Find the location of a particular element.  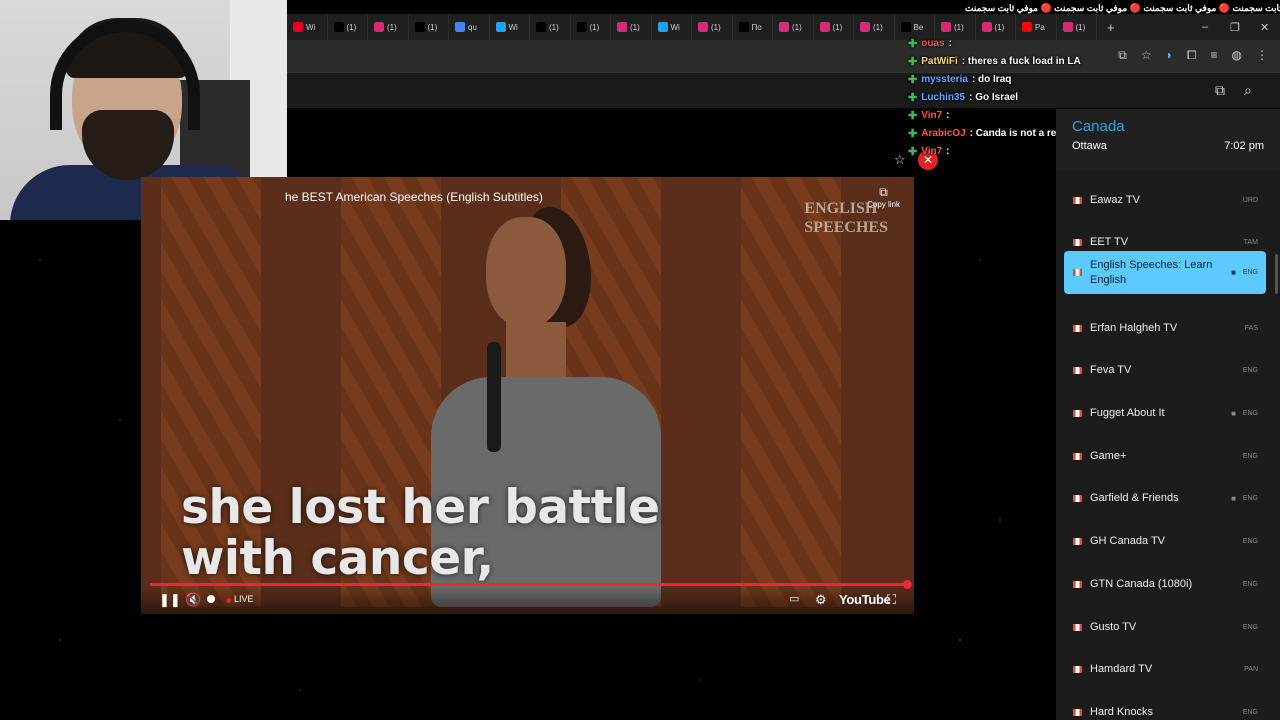

channel-item: GH Canada TV ENG is located at coordinates (1165, 542).